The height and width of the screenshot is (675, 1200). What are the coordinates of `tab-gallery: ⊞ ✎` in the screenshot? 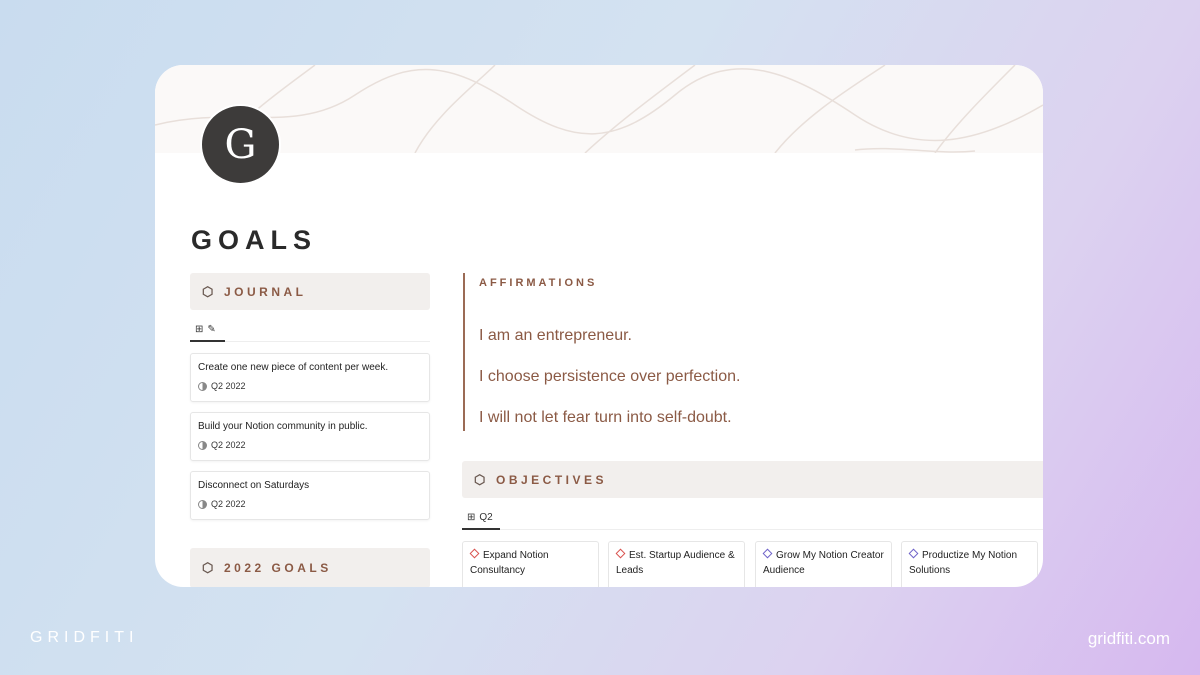 It's located at (207, 330).